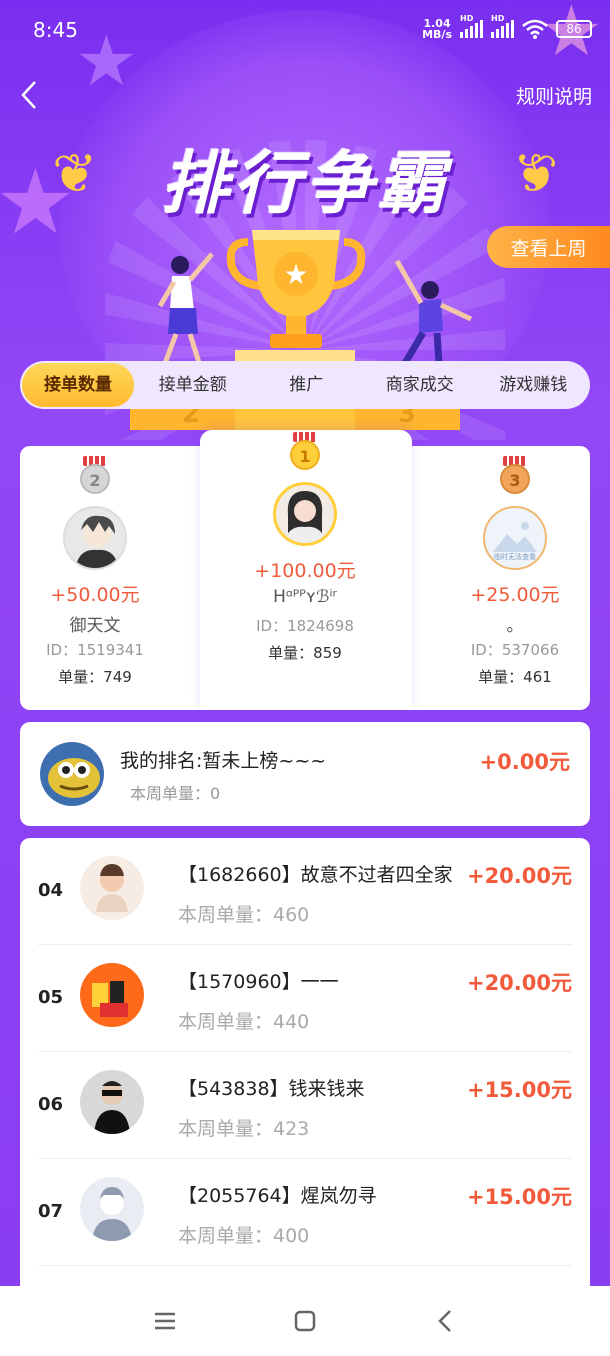 The width and height of the screenshot is (610, 1356). What do you see at coordinates (305, 547) in the screenshot?
I see `rank-1-entry: 1 +100.00元 Hᵅᴾᴾʏℬⁱʳ ID：1824698 单量：859` at bounding box center [305, 547].